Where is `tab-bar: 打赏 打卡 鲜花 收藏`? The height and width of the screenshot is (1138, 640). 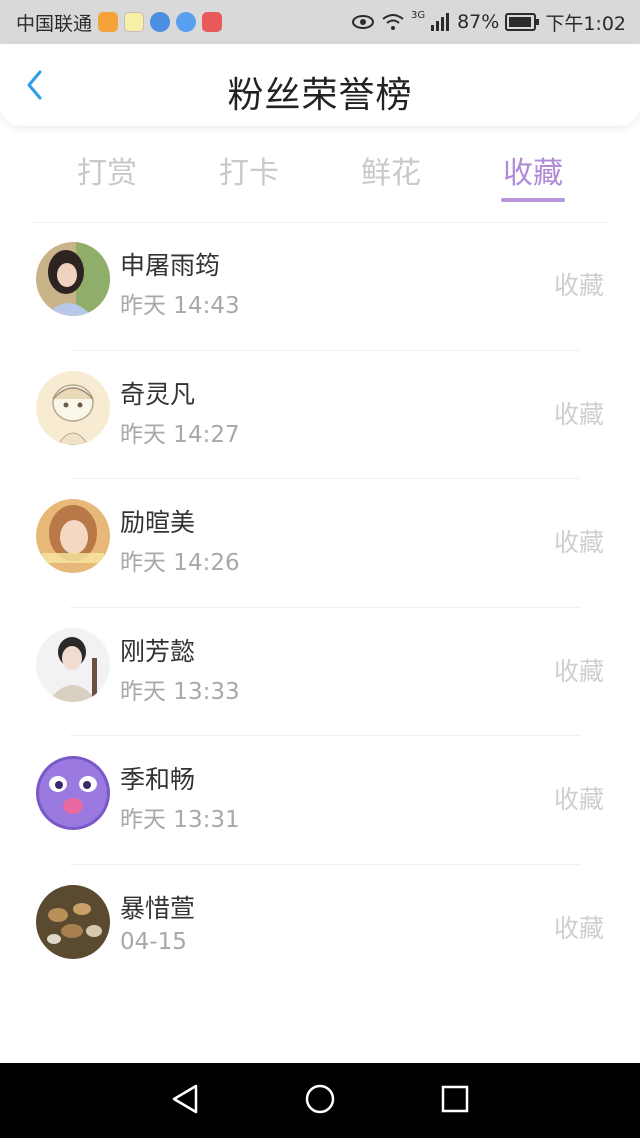 tab-bar: 打赏 打卡 鲜花 收藏 is located at coordinates (320, 173).